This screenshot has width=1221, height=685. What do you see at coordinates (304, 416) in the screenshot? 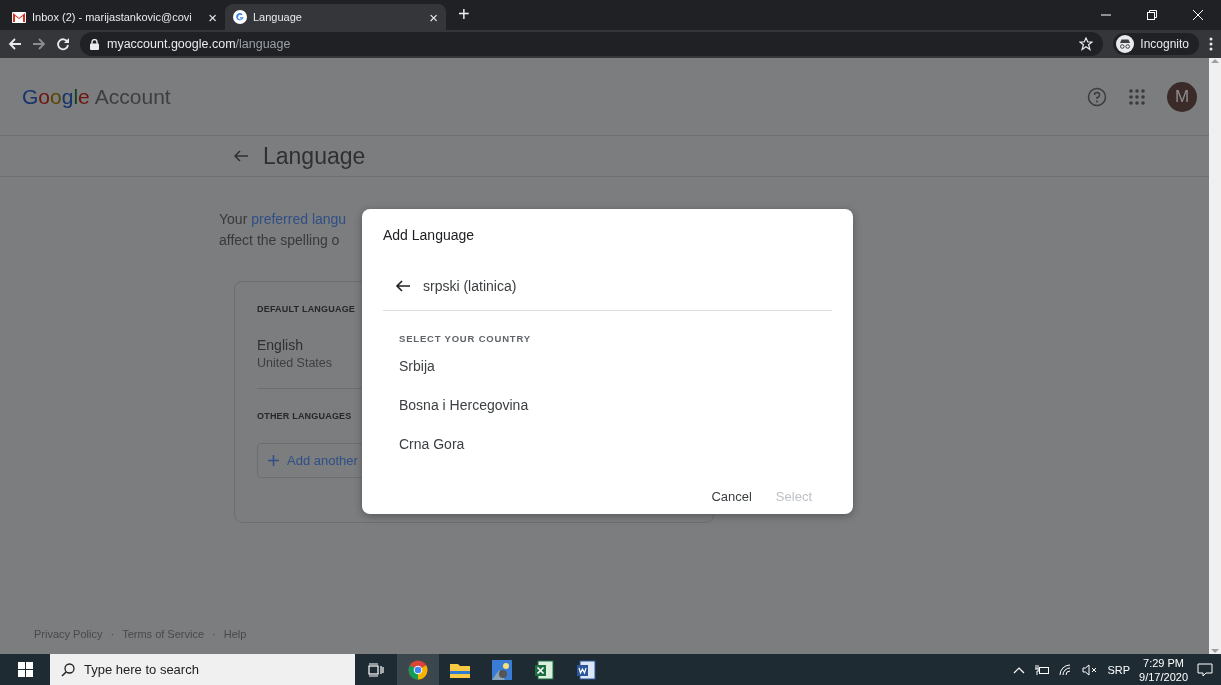
I see `section-label: OTHER LANGUAGES` at bounding box center [304, 416].